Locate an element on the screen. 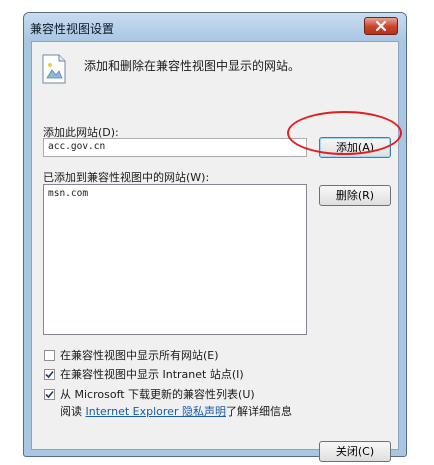 The height and width of the screenshot is (465, 434). checkbox-download-updates is located at coordinates (49, 394).